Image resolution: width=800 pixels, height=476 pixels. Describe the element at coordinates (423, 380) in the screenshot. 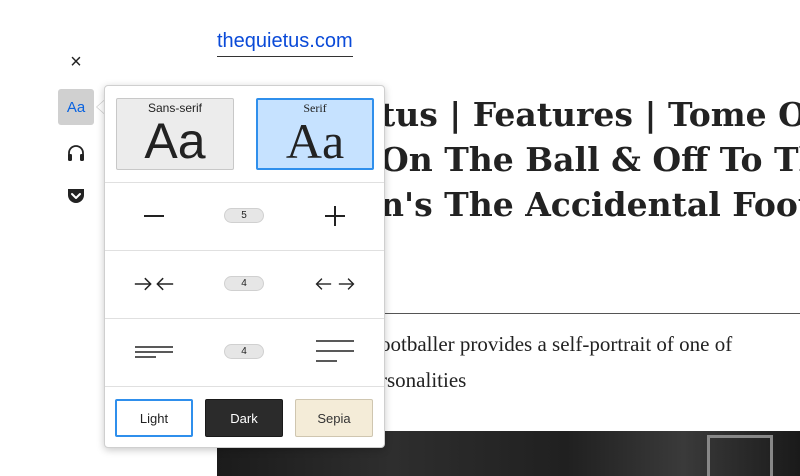

I see `article-dek-line-2: rsonalities` at that location.